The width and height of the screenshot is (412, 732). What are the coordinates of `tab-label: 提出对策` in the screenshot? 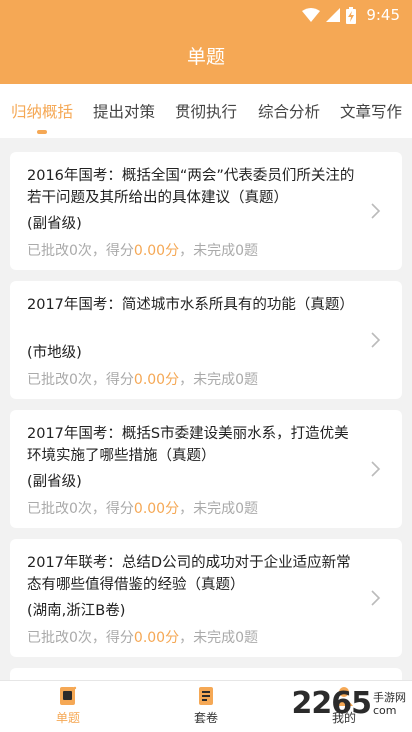 It's located at (123, 112).